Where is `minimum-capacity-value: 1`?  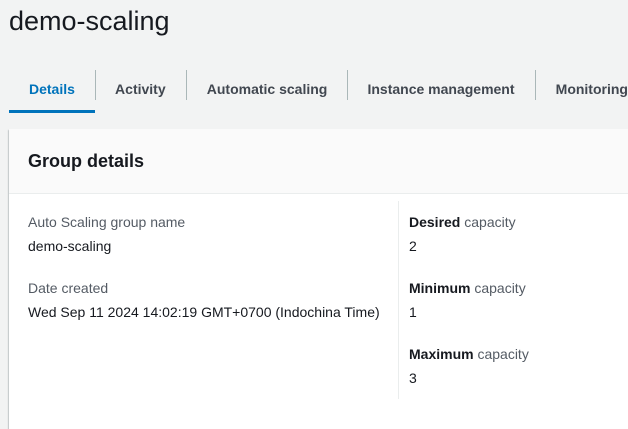 minimum-capacity-value: 1 is located at coordinates (413, 312).